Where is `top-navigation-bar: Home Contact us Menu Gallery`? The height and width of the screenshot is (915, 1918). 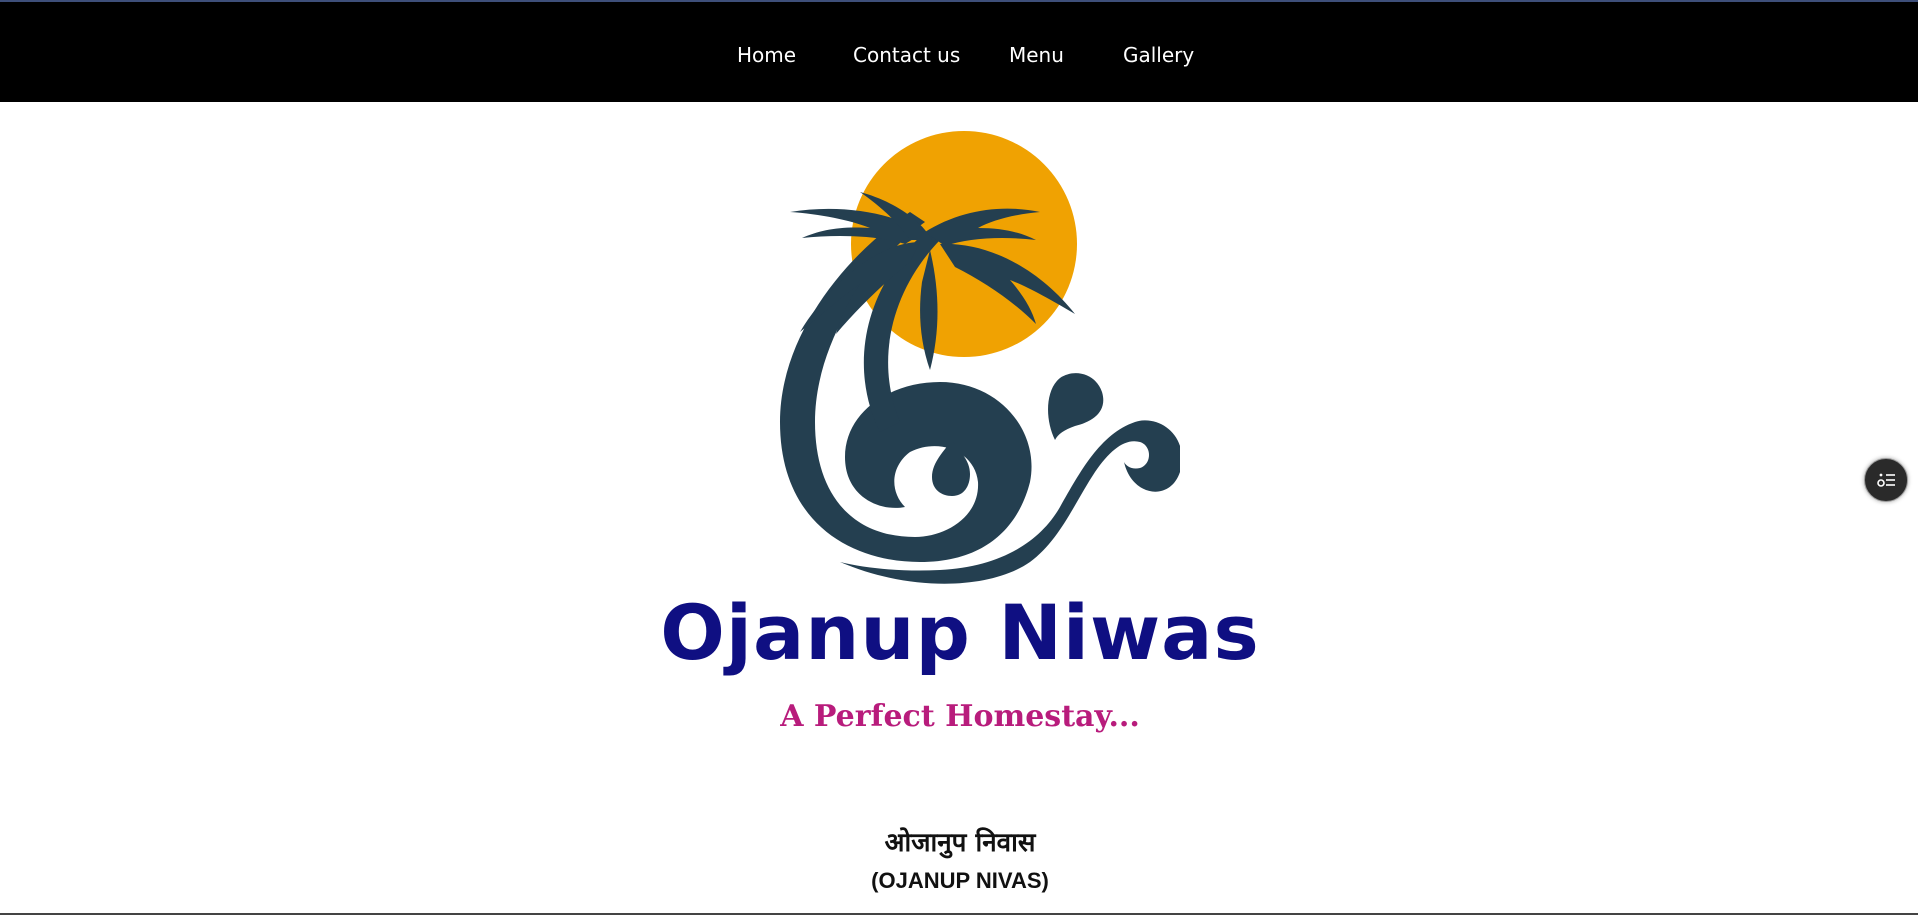 top-navigation-bar: Home Contact us Menu Gallery is located at coordinates (959, 52).